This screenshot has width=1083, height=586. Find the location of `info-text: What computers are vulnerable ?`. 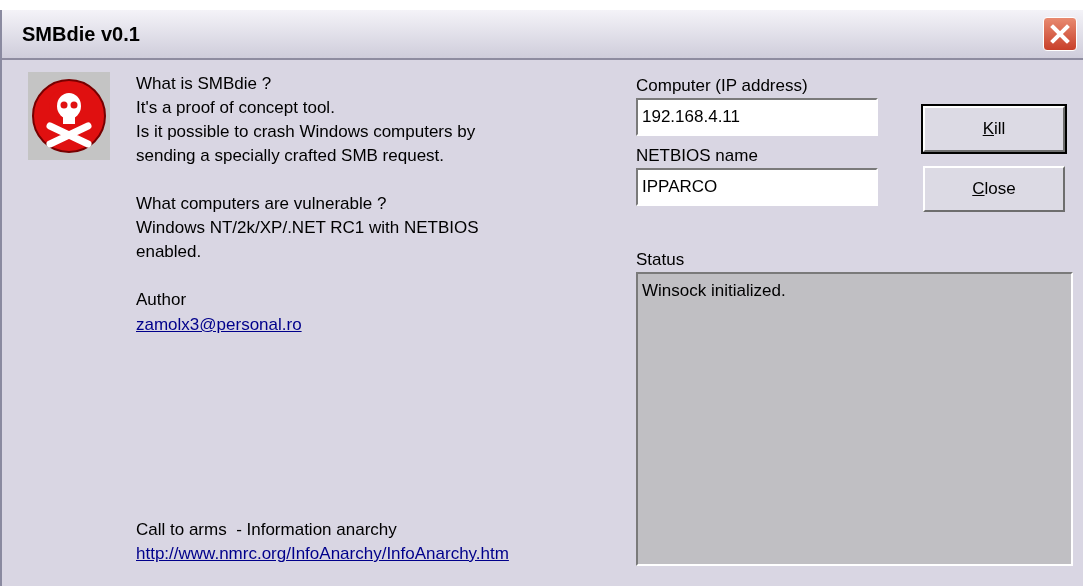

info-text: What computers are vulnerable ? is located at coordinates (262, 204).